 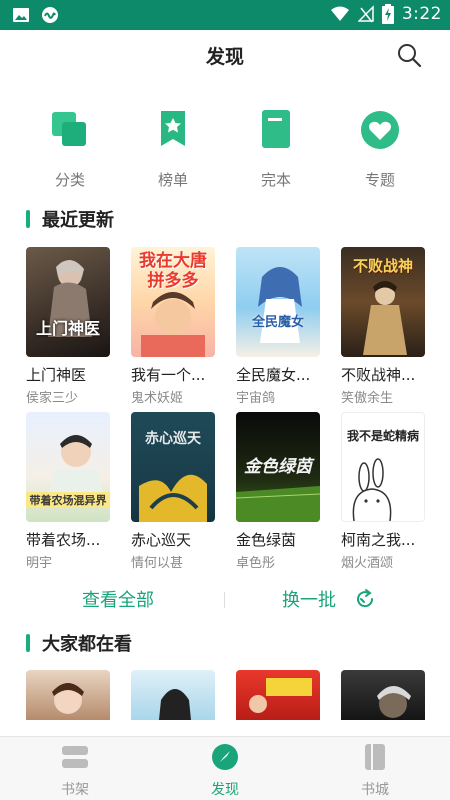 What do you see at coordinates (70, 130) in the screenshot?
I see `category-icon` at bounding box center [70, 130].